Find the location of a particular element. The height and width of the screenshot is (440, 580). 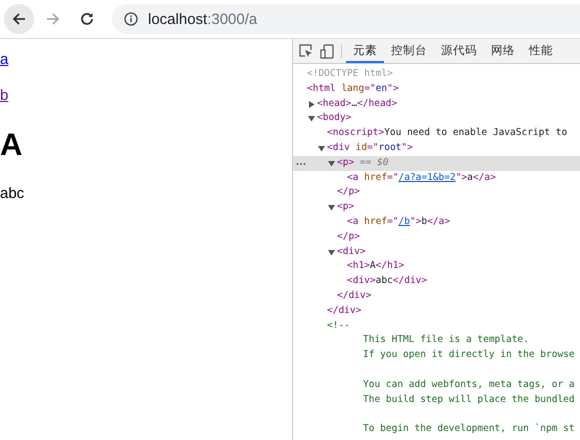

page-text: abc is located at coordinates (12, 193).